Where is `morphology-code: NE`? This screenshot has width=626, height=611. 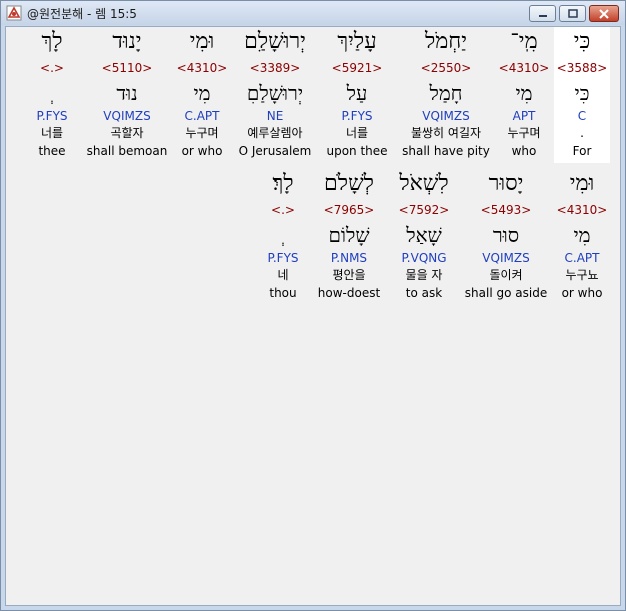
morphology-code: NE is located at coordinates (275, 116).